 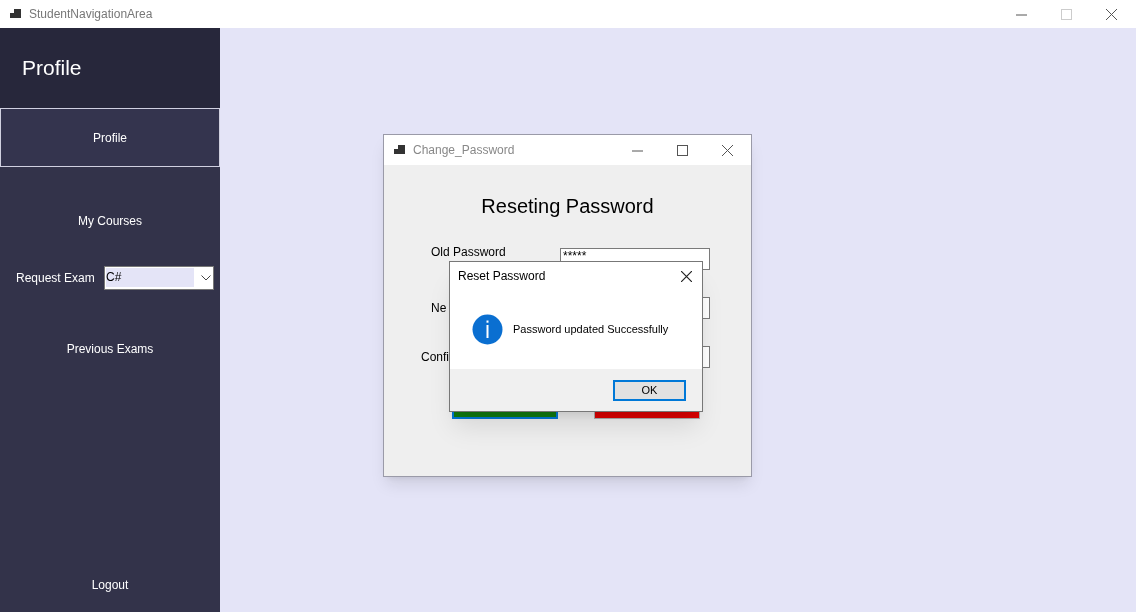 I want to click on ok-button: OK, so click(x=649, y=390).